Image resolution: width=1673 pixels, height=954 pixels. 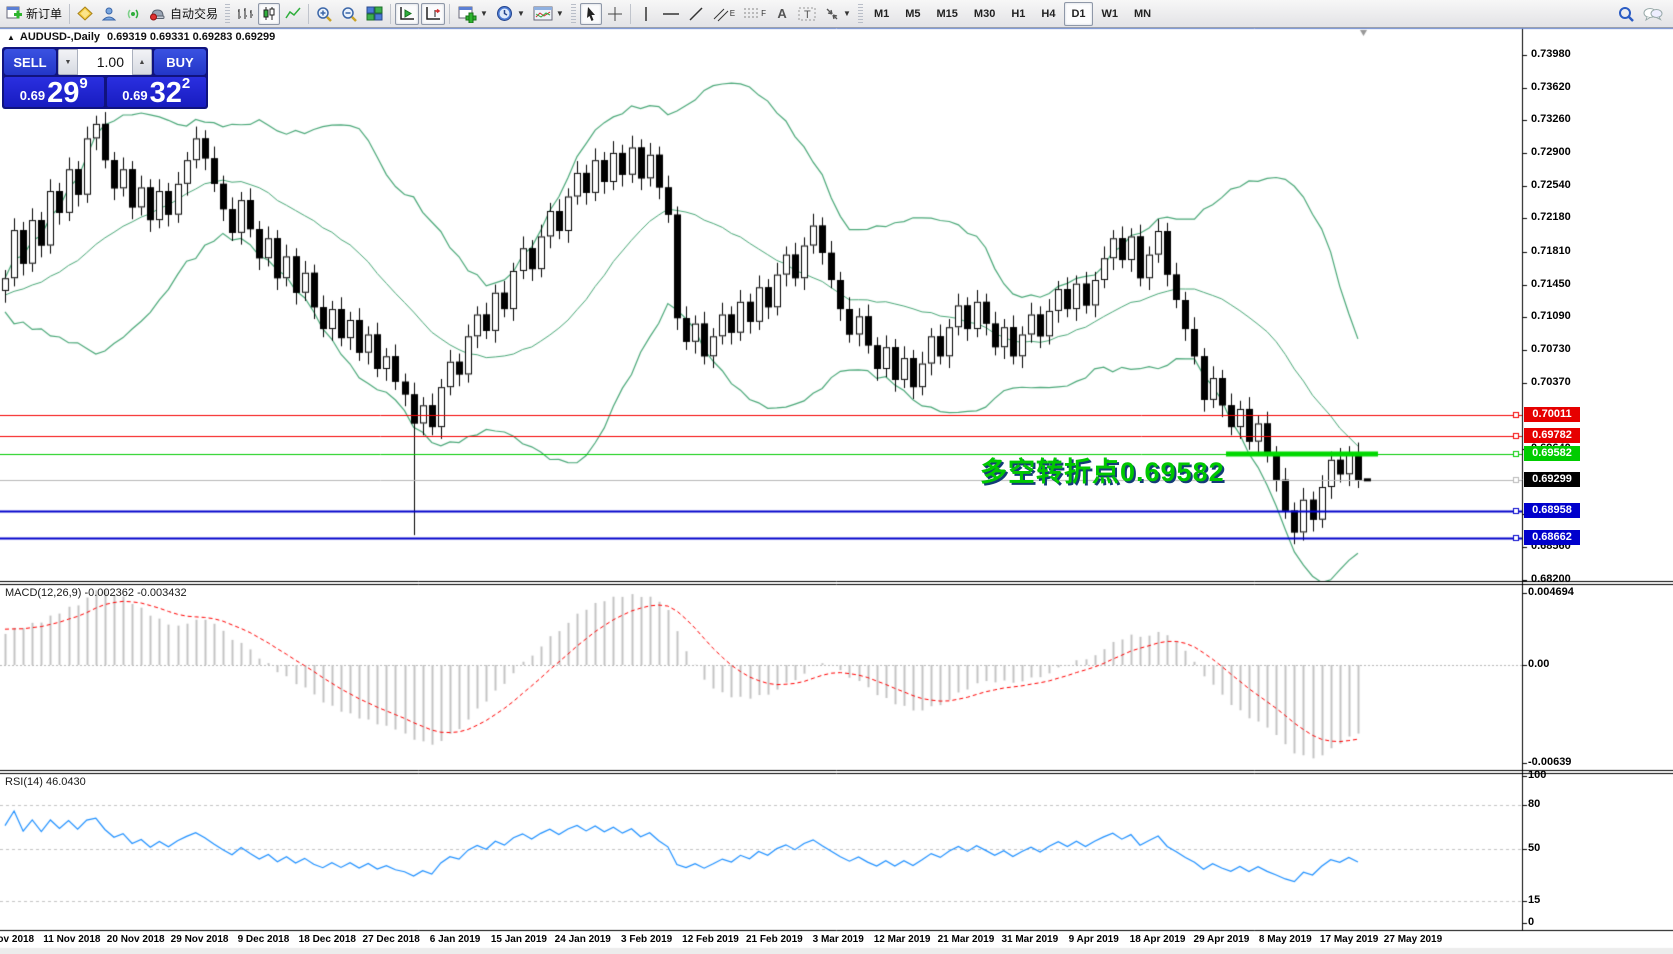 What do you see at coordinates (269, 13) in the screenshot?
I see `candlestick-chart-button` at bounding box center [269, 13].